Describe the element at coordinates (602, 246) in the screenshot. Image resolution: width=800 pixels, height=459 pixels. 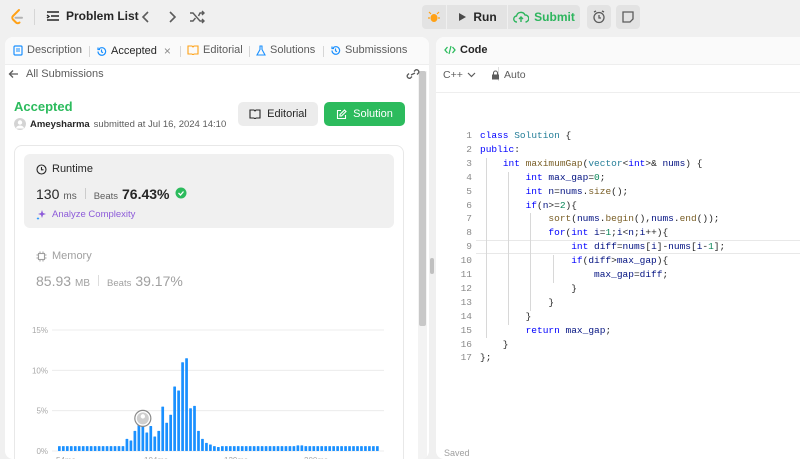
I see `code-line: int diff=nums[i]-nums[i-1];` at that location.